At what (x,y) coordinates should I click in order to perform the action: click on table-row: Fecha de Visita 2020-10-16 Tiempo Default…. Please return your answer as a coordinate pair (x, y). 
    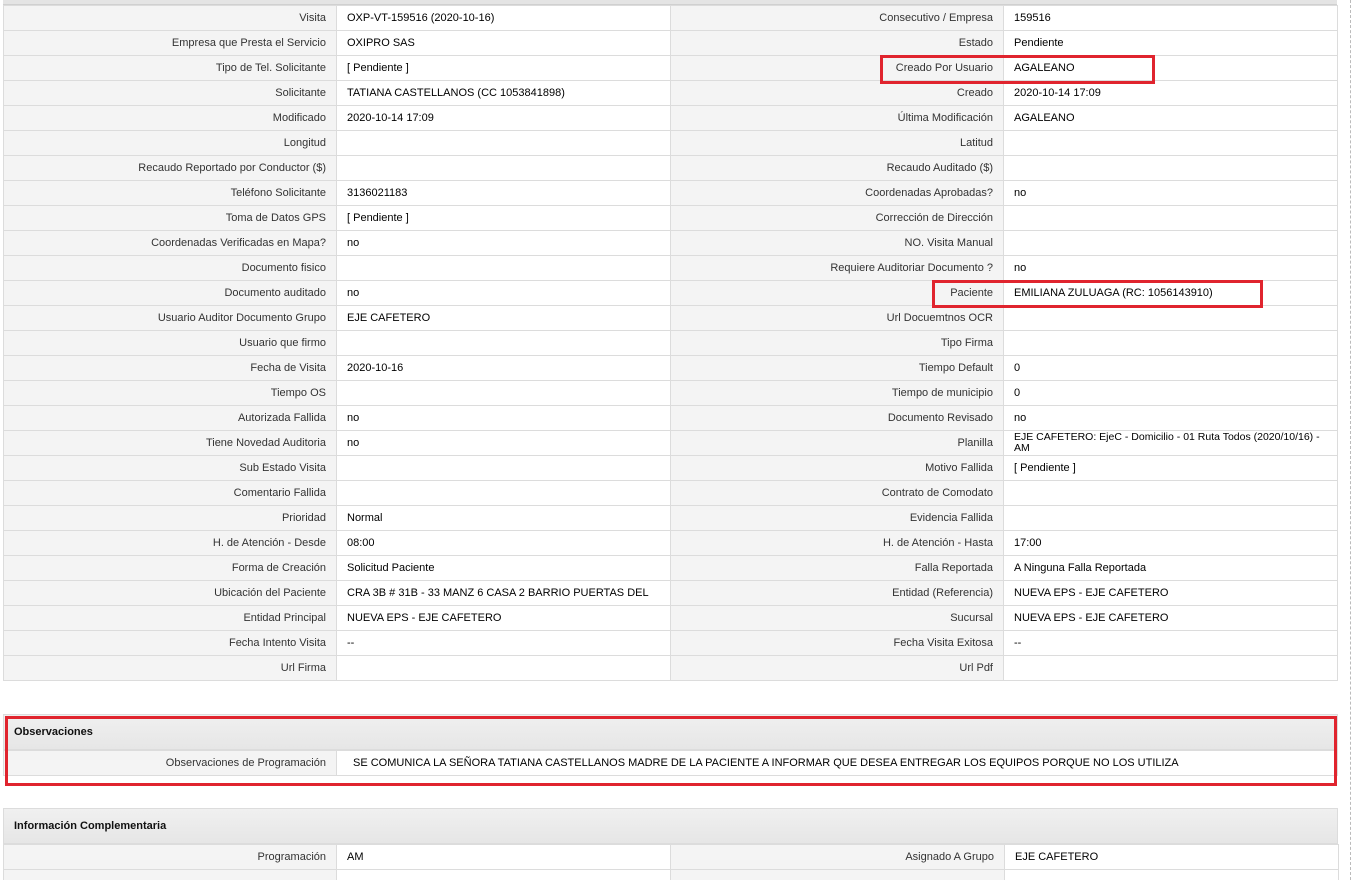
    Looking at the image, I should click on (670, 368).